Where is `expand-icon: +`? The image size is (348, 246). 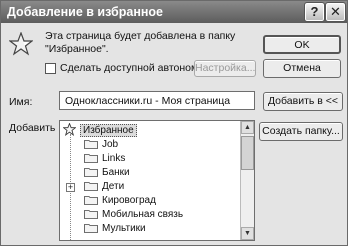 expand-icon: + is located at coordinates (70, 187).